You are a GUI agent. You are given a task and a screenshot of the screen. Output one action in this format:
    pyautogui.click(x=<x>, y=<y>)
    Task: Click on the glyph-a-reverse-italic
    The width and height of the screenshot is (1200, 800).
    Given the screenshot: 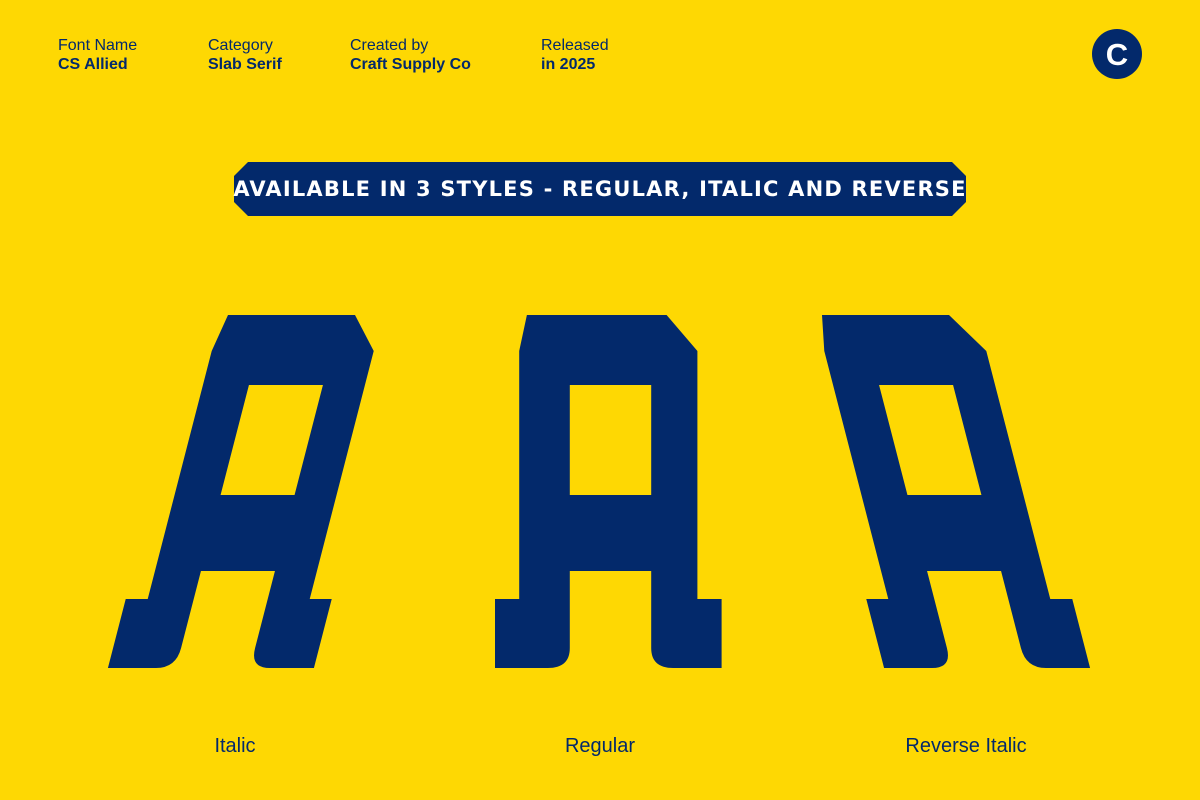 What is the action you would take?
    pyautogui.click(x=942, y=491)
    